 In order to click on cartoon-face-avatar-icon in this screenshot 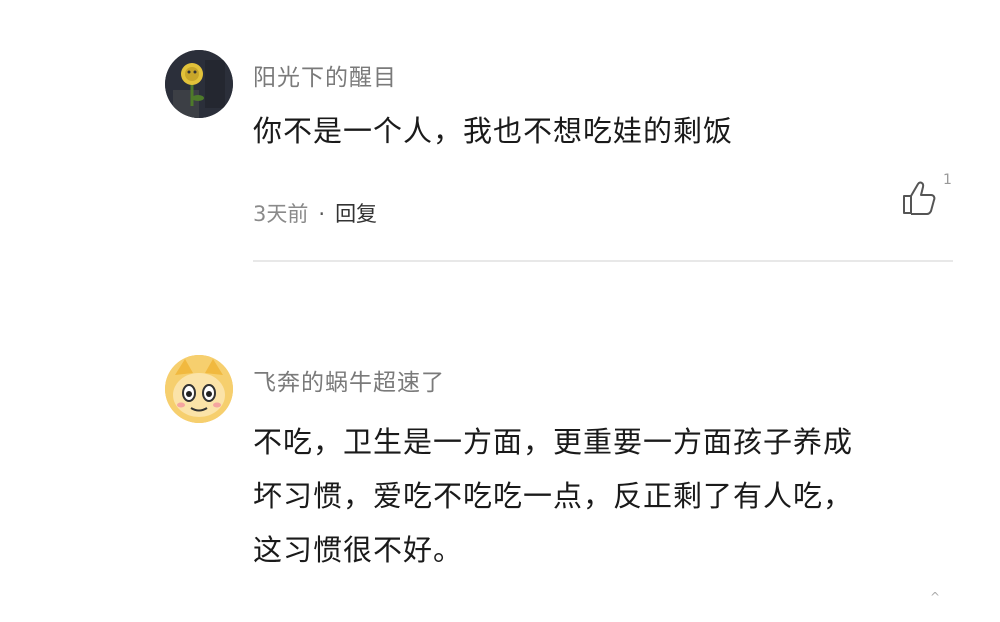, I will do `click(199, 389)`.